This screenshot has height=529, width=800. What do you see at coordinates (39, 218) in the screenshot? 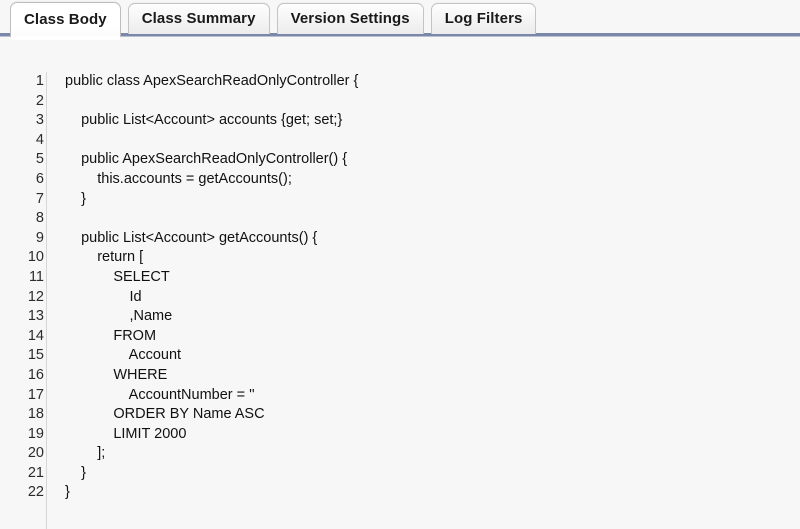
I see `line-number: 8` at bounding box center [39, 218].